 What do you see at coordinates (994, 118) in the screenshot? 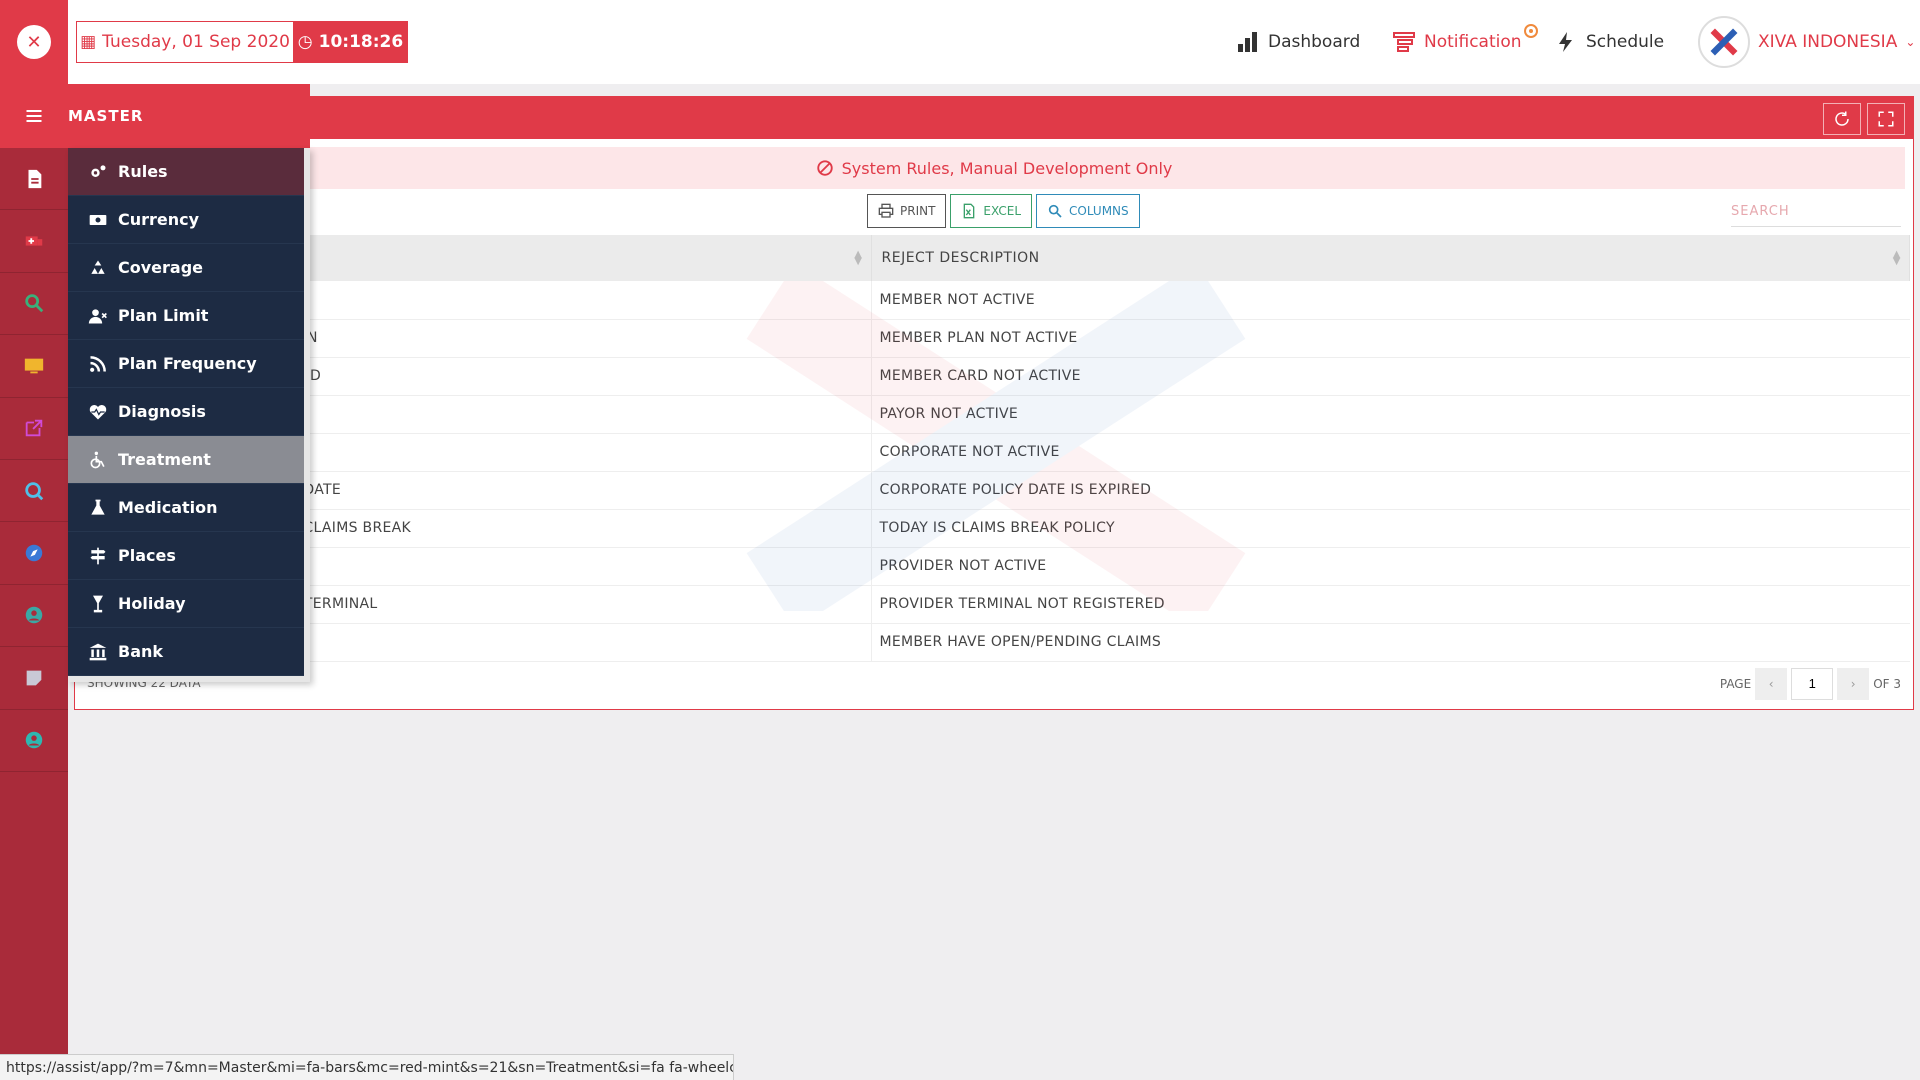
I see `panel-header` at bounding box center [994, 118].